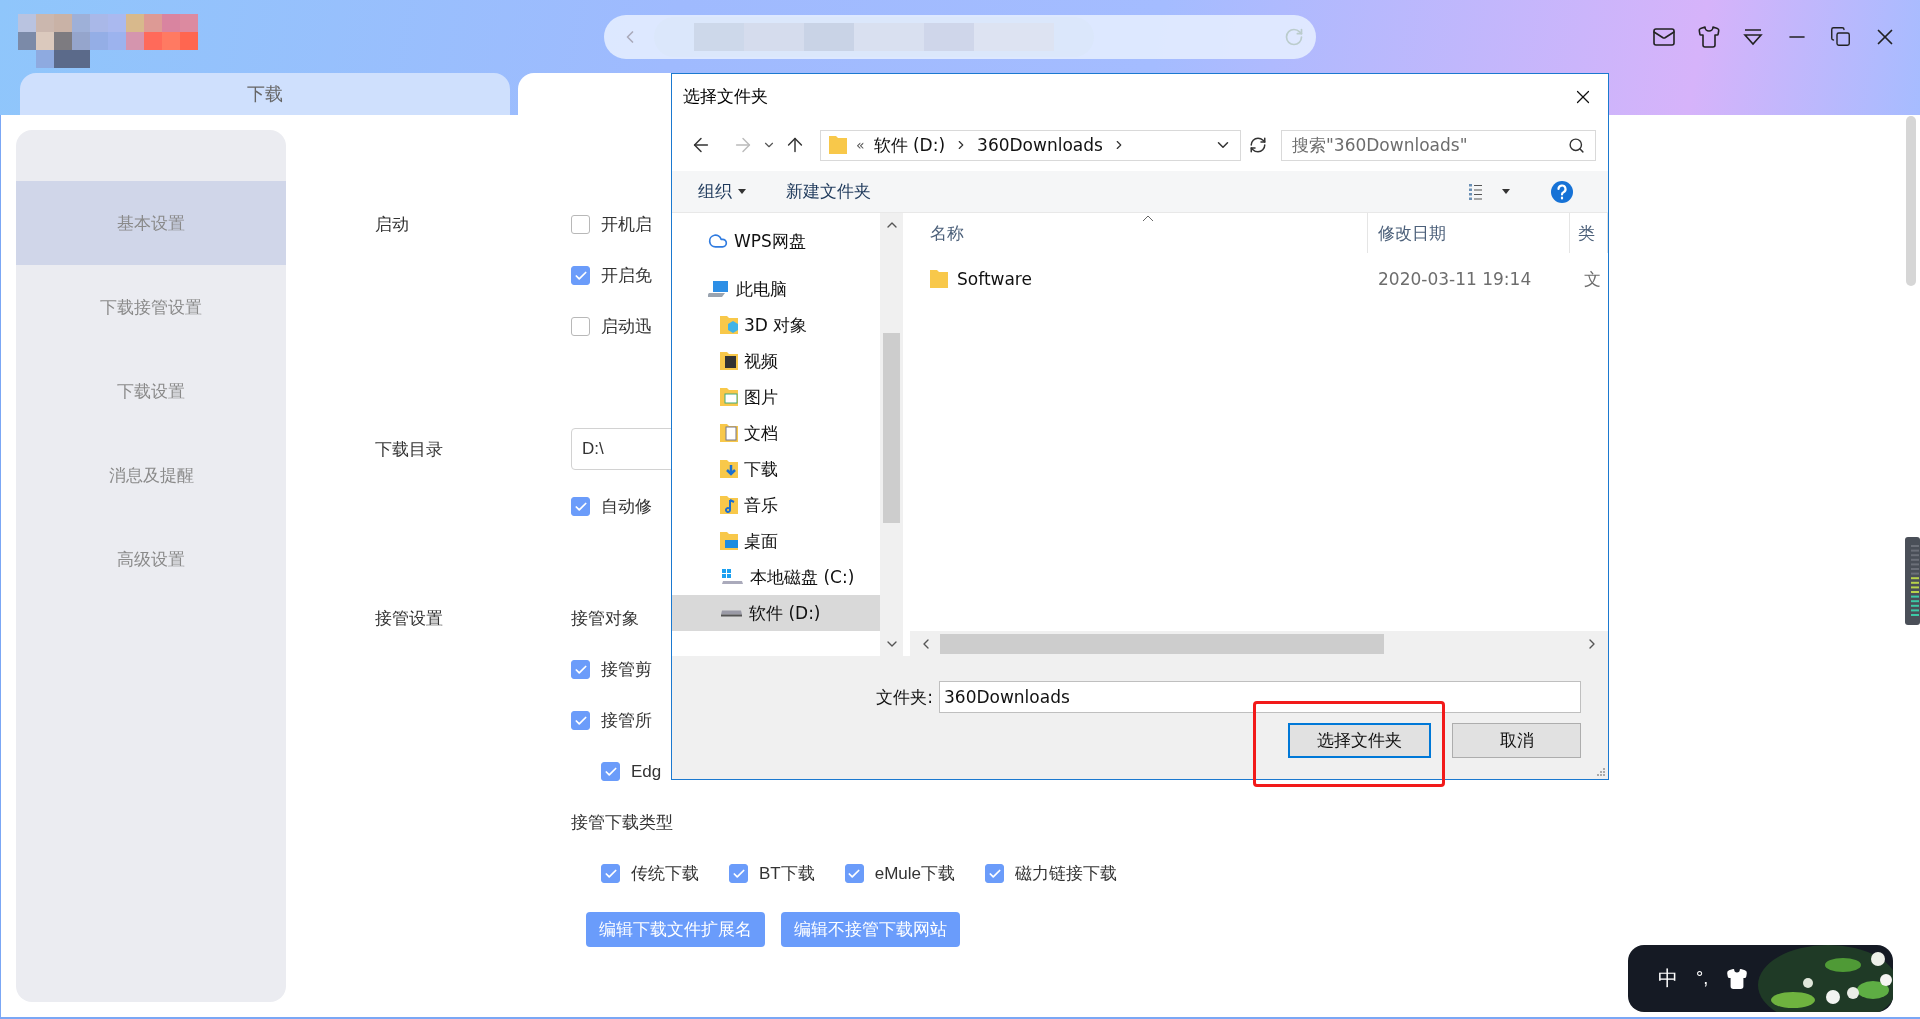 The width and height of the screenshot is (1920, 1019). Describe the element at coordinates (1258, 145) in the screenshot. I see `refresh-icon` at that location.